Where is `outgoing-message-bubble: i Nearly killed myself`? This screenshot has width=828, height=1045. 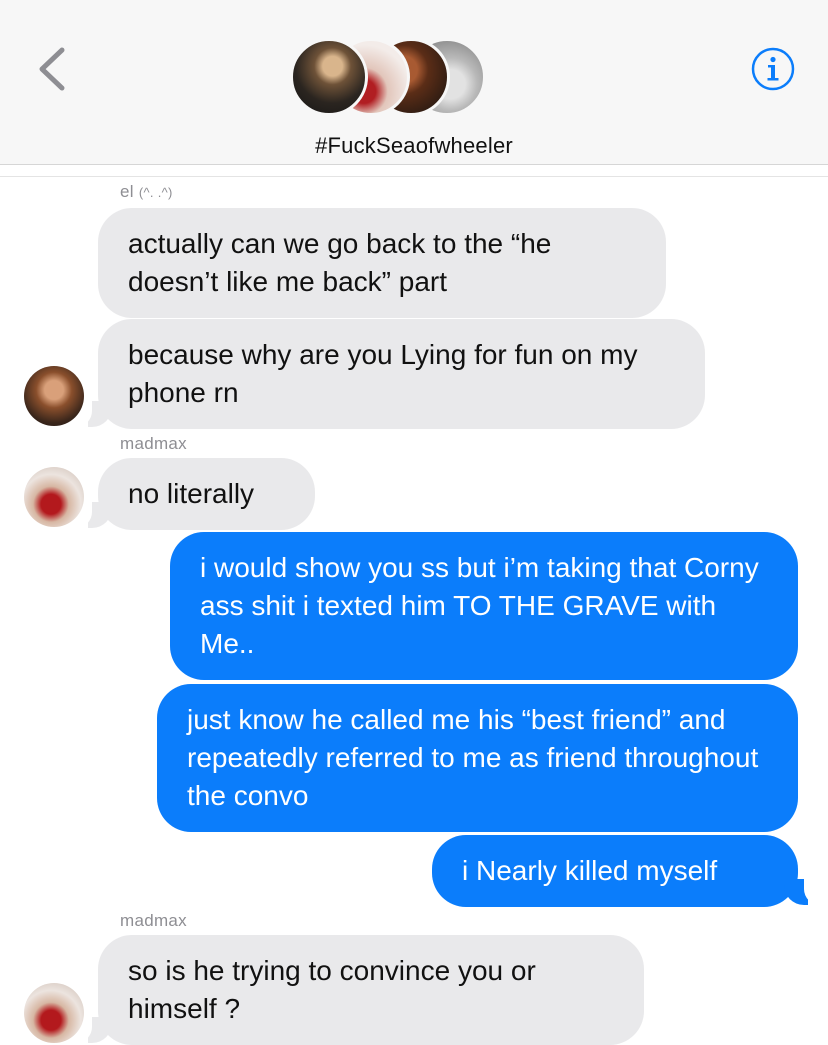 outgoing-message-bubble: i Nearly killed myself is located at coordinates (615, 871).